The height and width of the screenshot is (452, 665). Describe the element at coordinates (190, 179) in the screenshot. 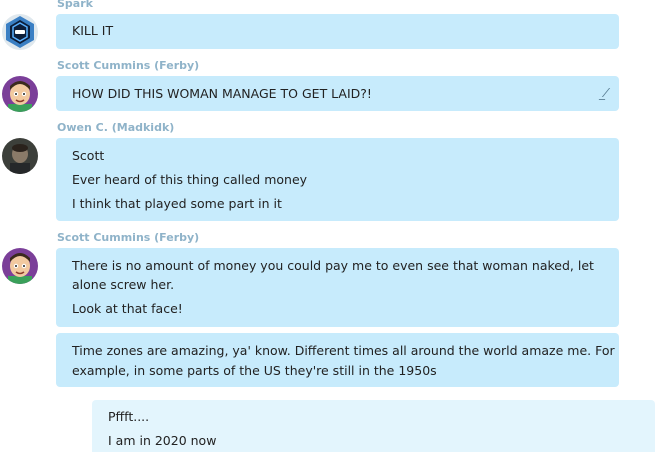

I see `message-text: Ever heard of this thing called money` at that location.